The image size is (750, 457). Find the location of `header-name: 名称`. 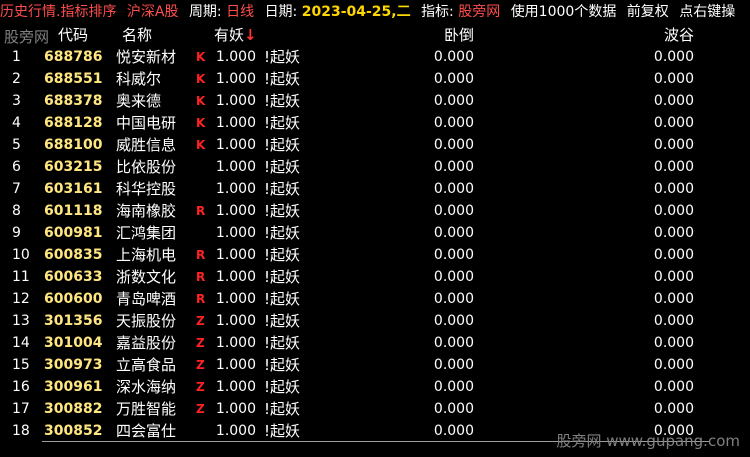

header-name: 名称 is located at coordinates (137, 35).